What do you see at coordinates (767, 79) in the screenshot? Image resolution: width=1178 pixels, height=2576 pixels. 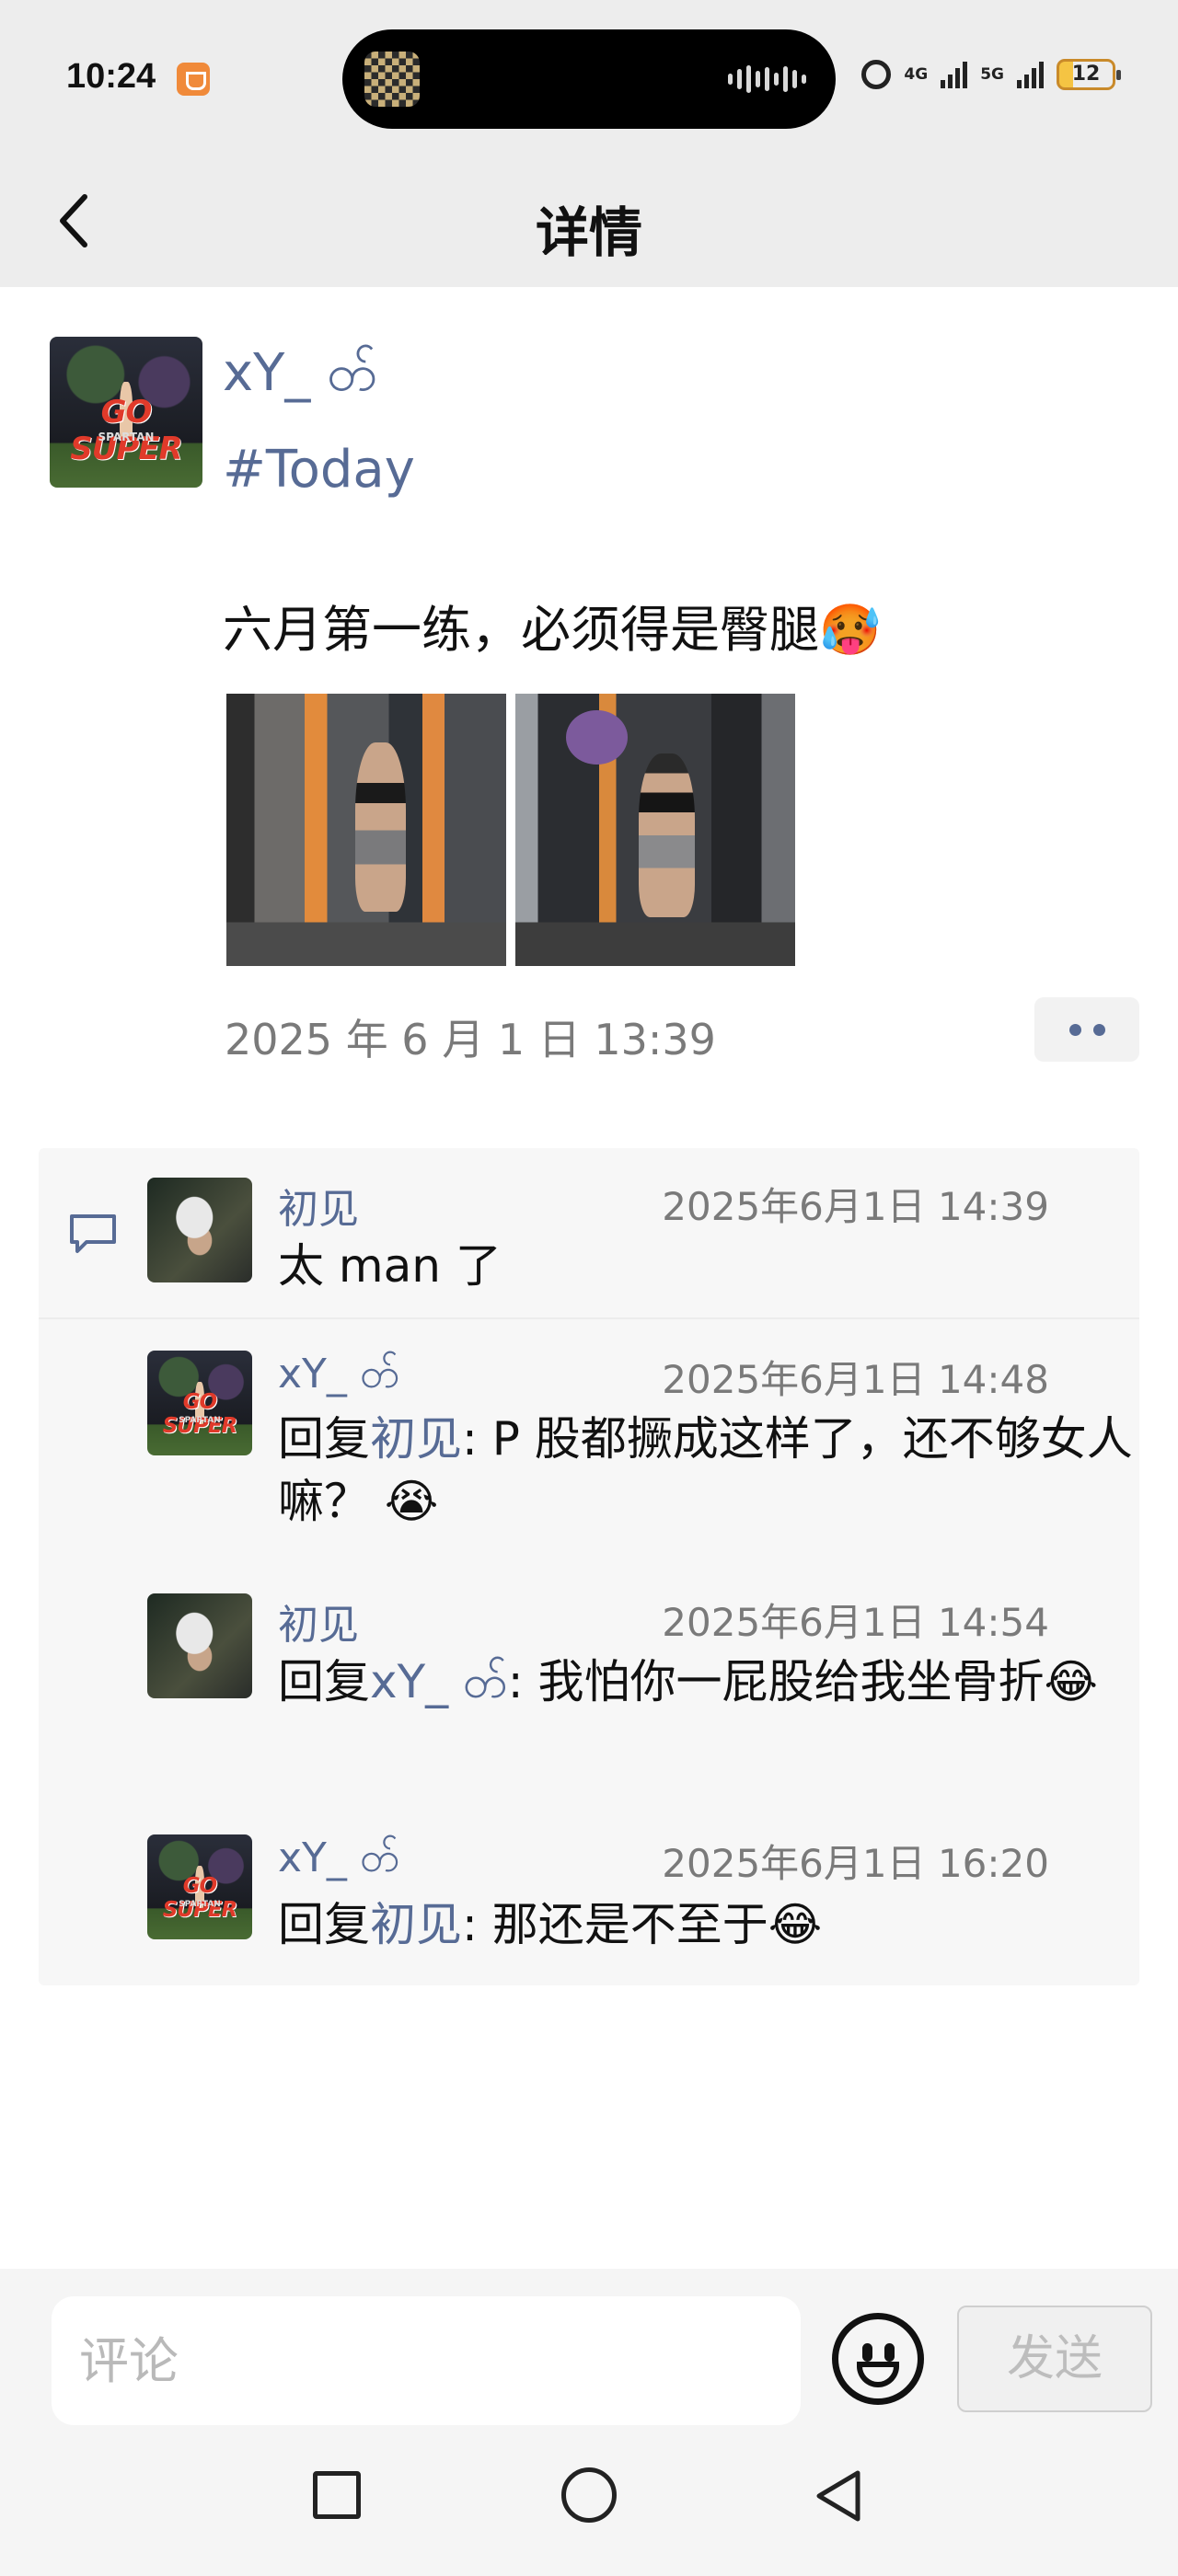 I see `audio-wave-icon` at bounding box center [767, 79].